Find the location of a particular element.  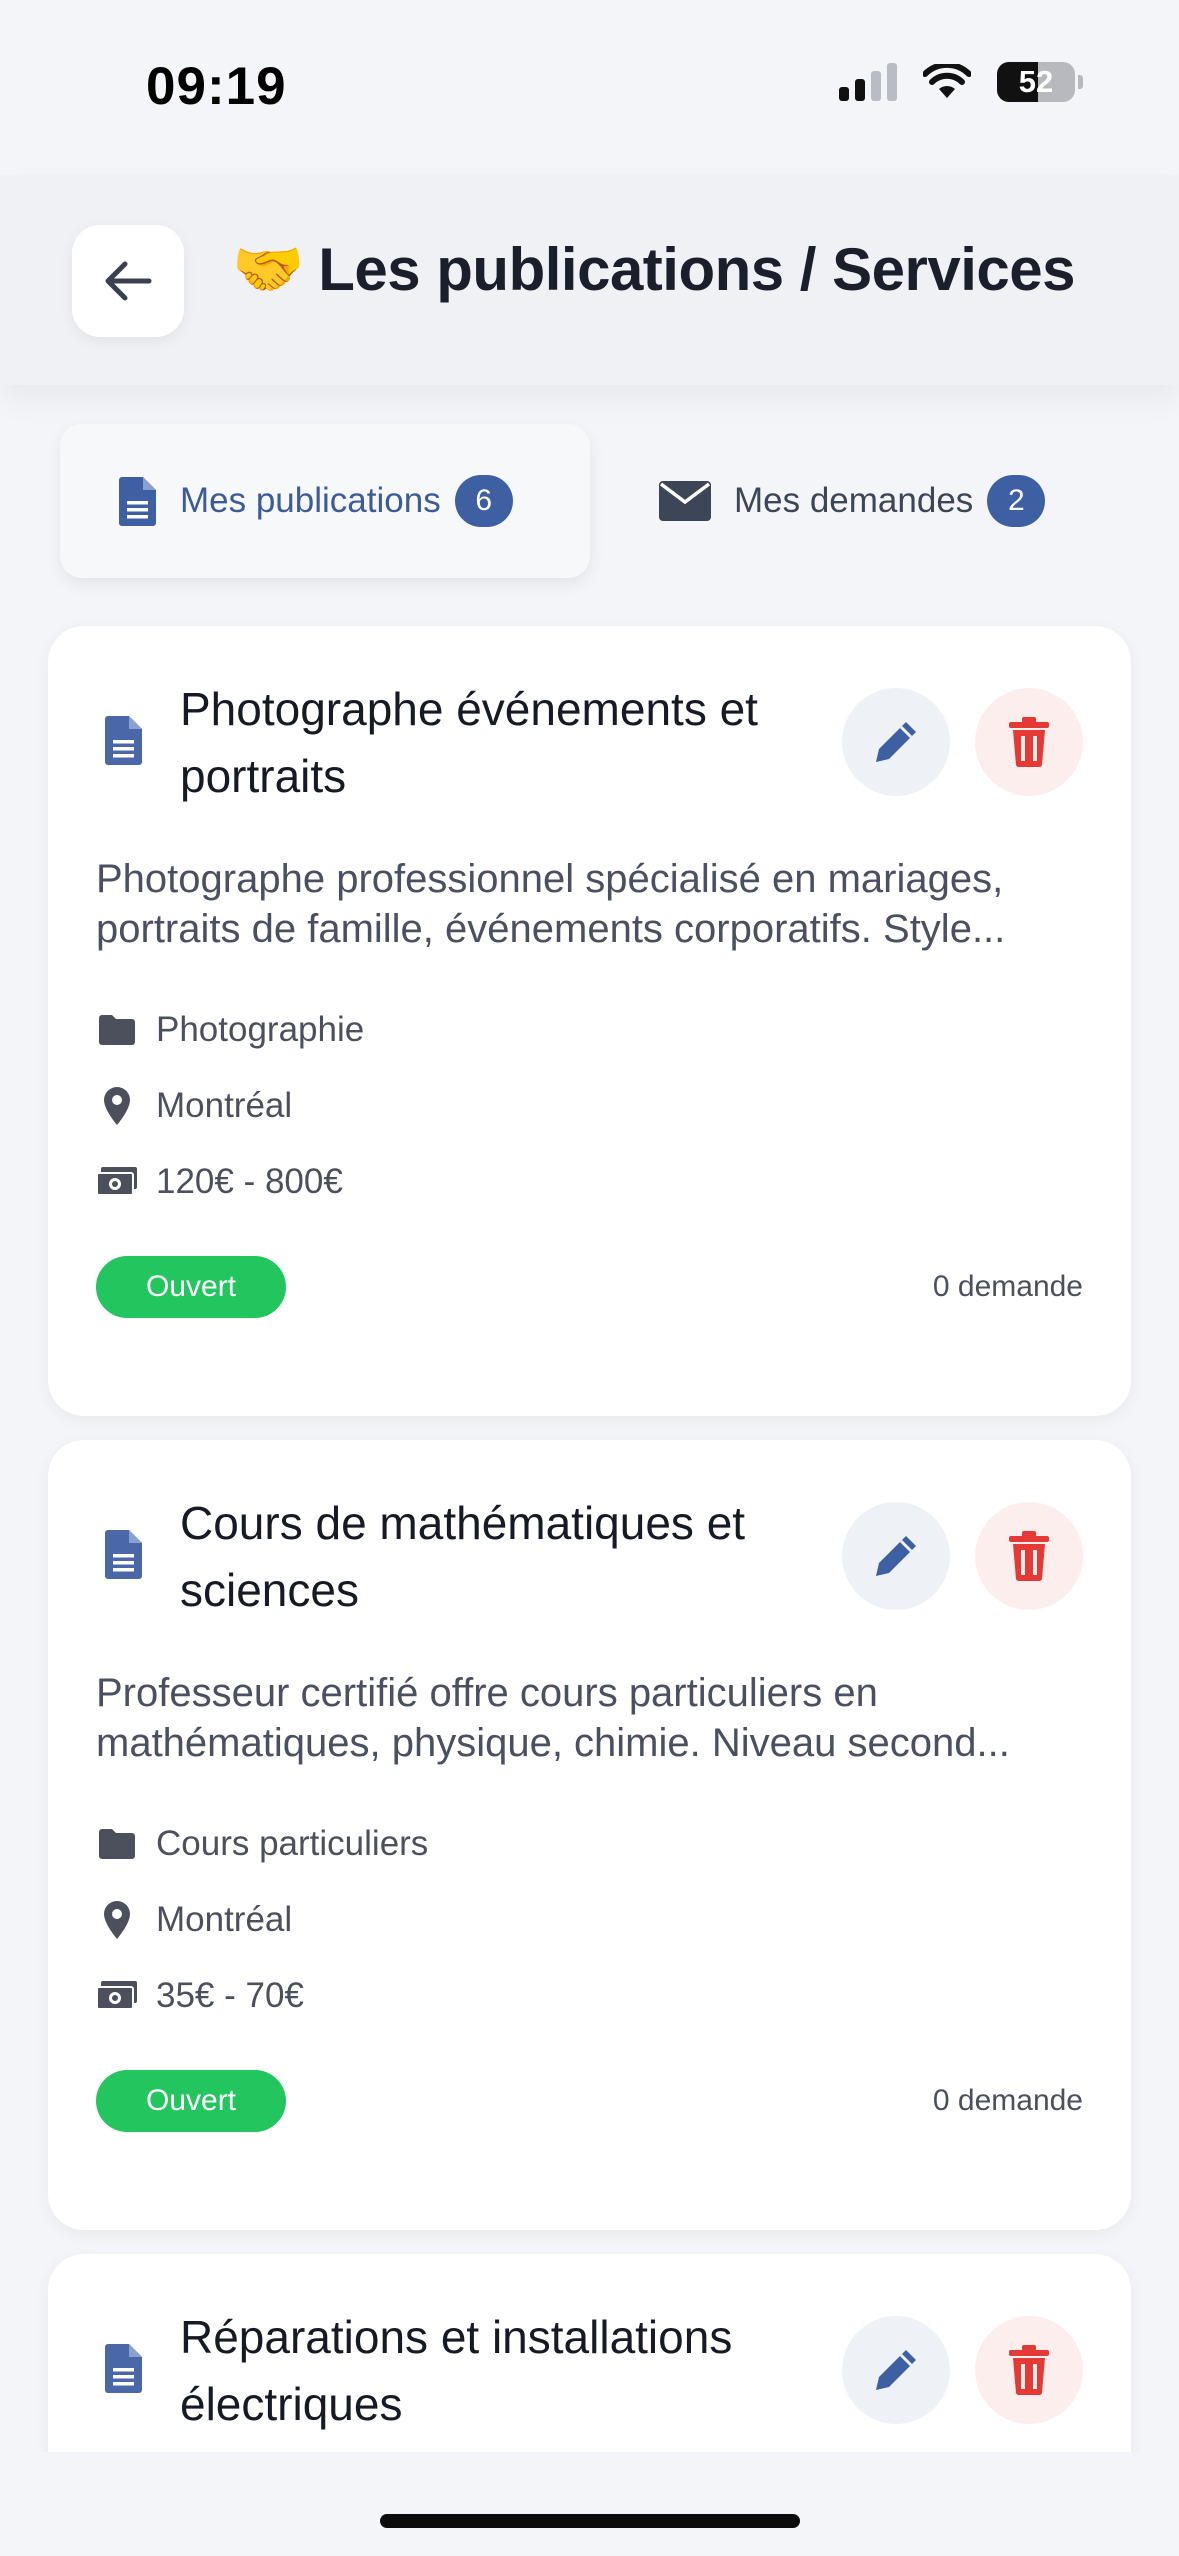

page-title: Les publications / Services is located at coordinates (697, 269).